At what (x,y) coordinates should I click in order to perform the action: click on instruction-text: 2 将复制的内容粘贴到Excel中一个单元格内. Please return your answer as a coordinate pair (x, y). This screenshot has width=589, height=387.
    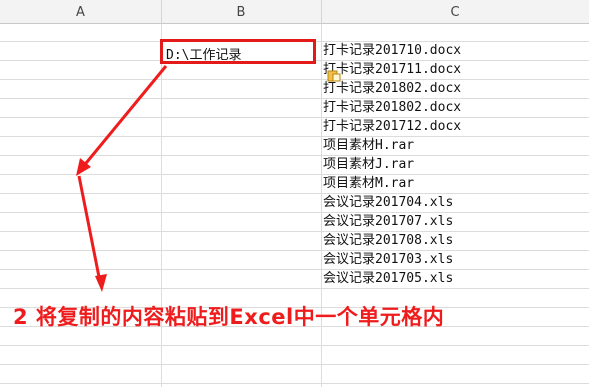
    Looking at the image, I should click on (229, 317).